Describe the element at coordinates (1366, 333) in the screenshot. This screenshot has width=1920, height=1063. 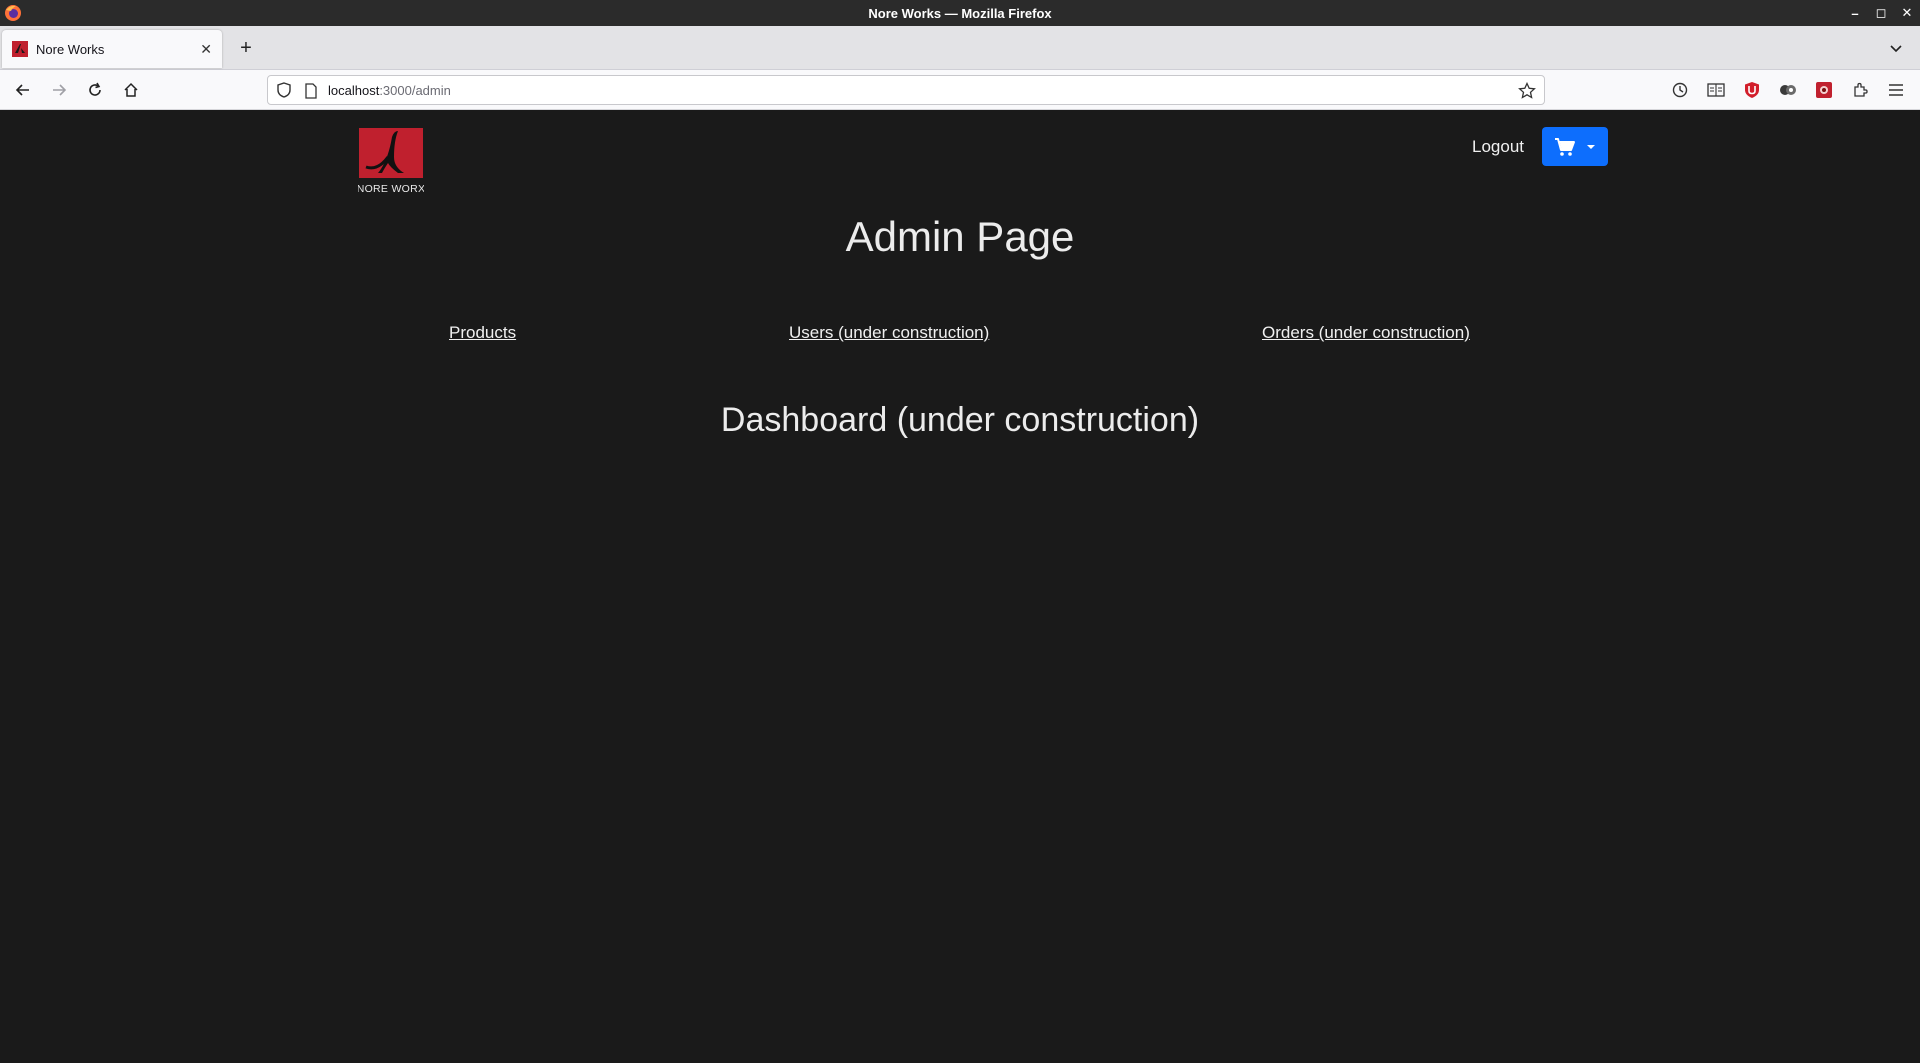
I see `admin-nav-orders: Orders (under construction)` at that location.